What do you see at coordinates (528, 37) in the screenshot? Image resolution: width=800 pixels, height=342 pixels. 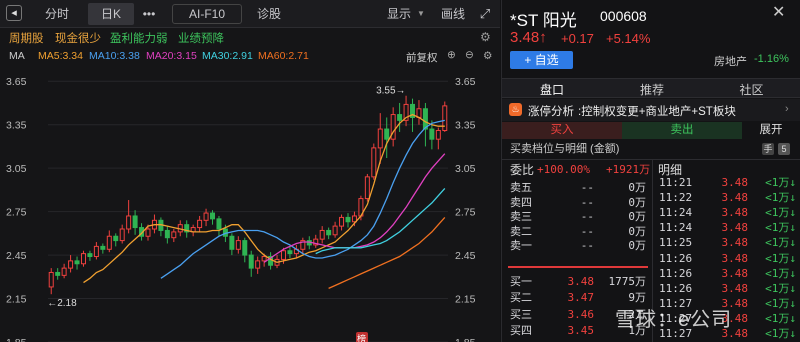 I see `last-price: 3.48↑` at bounding box center [528, 37].